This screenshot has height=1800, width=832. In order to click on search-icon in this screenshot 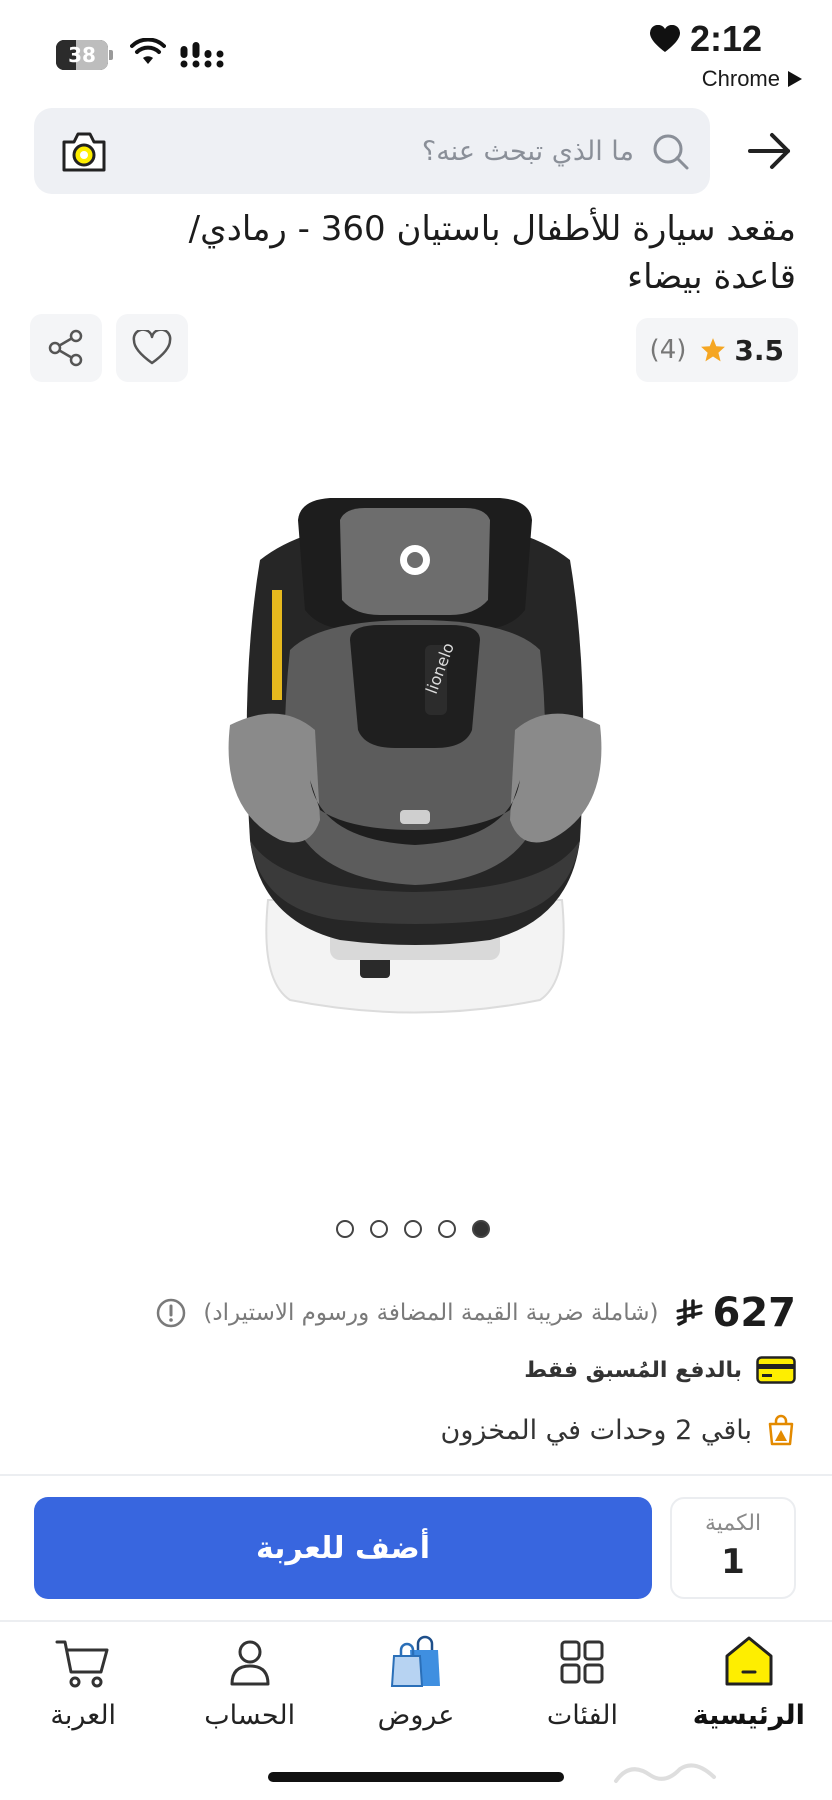, I will do `click(671, 152)`.